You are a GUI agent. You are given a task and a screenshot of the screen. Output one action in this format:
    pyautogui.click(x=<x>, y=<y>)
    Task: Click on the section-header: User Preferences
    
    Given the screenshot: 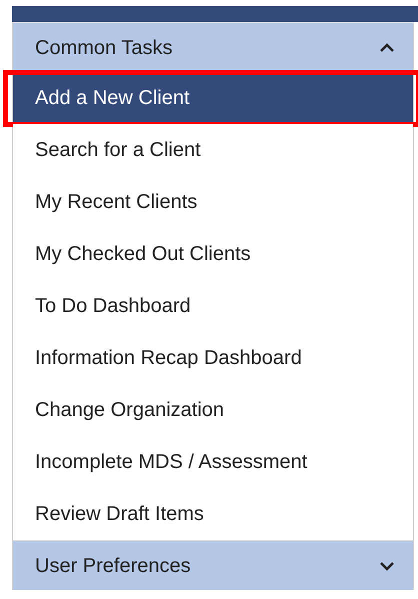 What is the action you would take?
    pyautogui.click(x=213, y=565)
    